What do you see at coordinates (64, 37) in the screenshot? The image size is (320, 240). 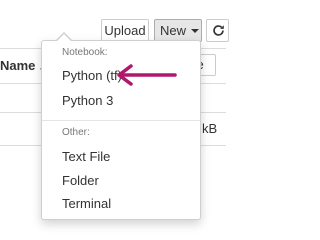 I see `menu-caret-inner` at bounding box center [64, 37].